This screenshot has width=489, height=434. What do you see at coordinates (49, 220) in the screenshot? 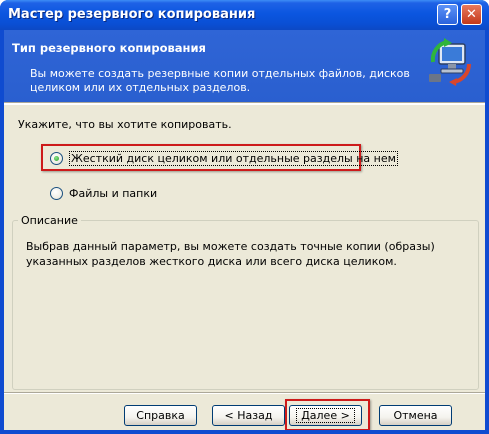
I see `description-title: Описание` at bounding box center [49, 220].